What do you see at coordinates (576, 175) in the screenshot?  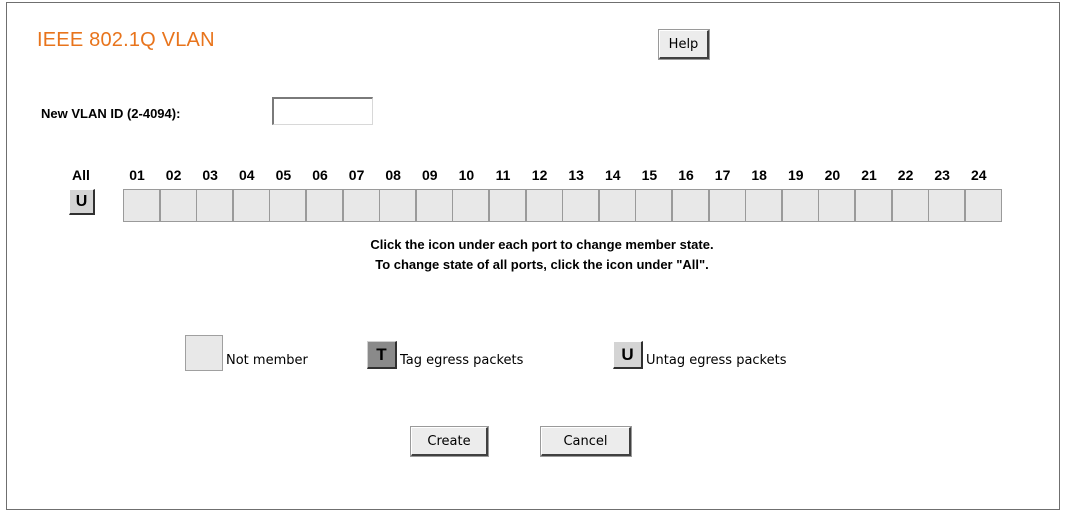 I see `port-header-13: 13` at bounding box center [576, 175].